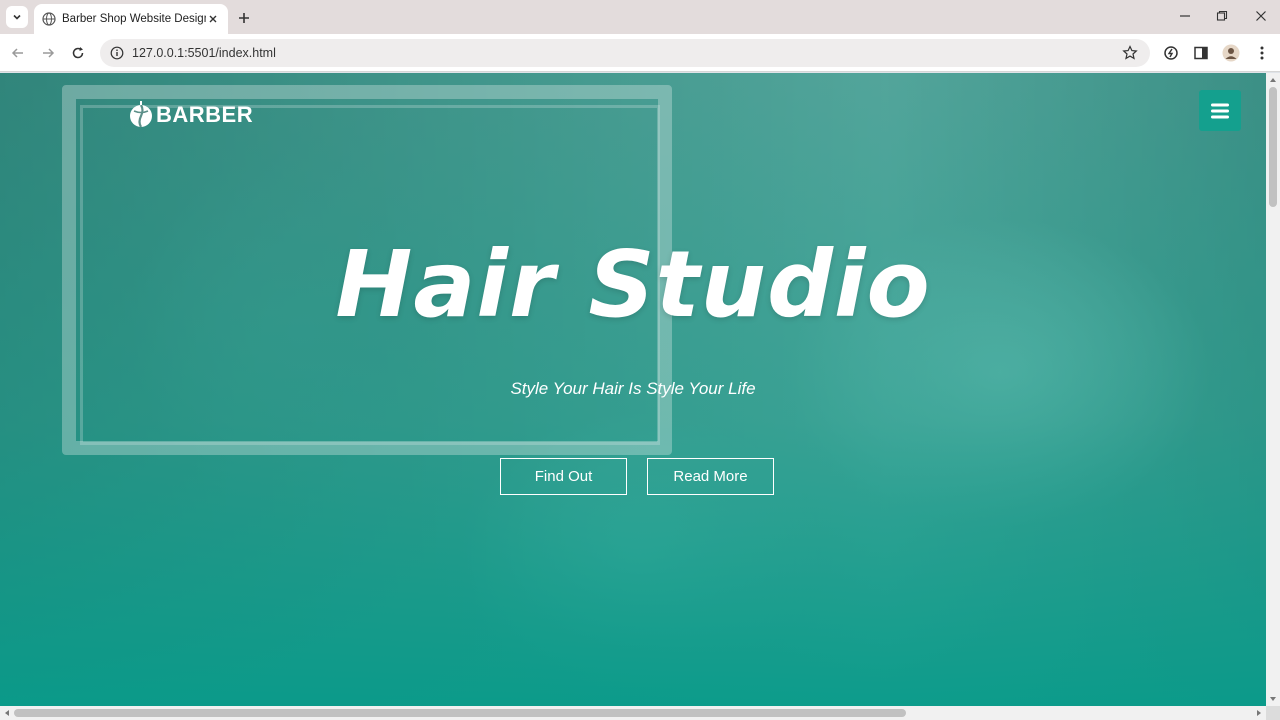 Image resolution: width=1280 pixels, height=720 pixels. I want to click on close-window-button, so click(1261, 16).